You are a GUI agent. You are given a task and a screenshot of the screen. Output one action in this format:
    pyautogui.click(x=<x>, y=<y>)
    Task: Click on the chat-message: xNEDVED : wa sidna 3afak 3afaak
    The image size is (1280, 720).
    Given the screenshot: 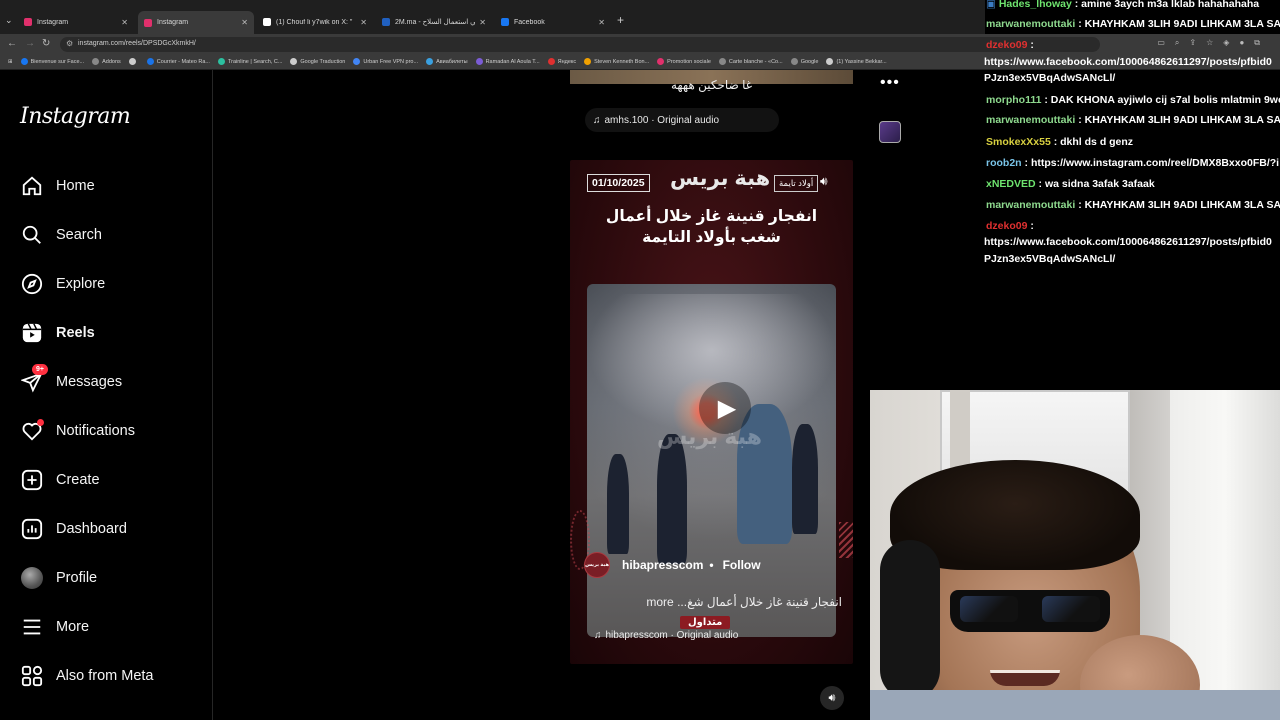 What is the action you would take?
    pyautogui.click(x=1070, y=184)
    